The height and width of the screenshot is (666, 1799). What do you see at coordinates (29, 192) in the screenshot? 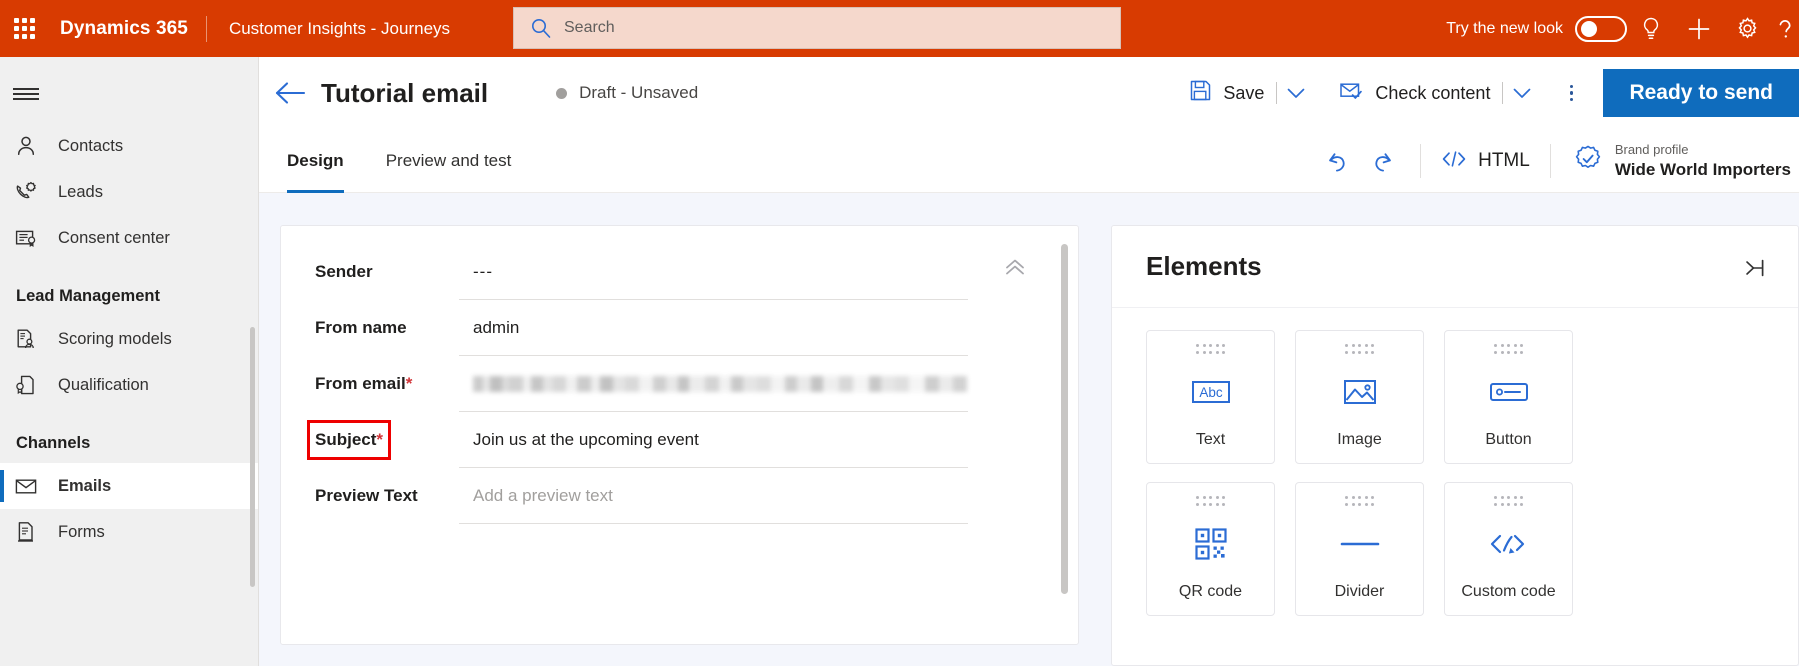
I see `lead-phone-icon` at bounding box center [29, 192].